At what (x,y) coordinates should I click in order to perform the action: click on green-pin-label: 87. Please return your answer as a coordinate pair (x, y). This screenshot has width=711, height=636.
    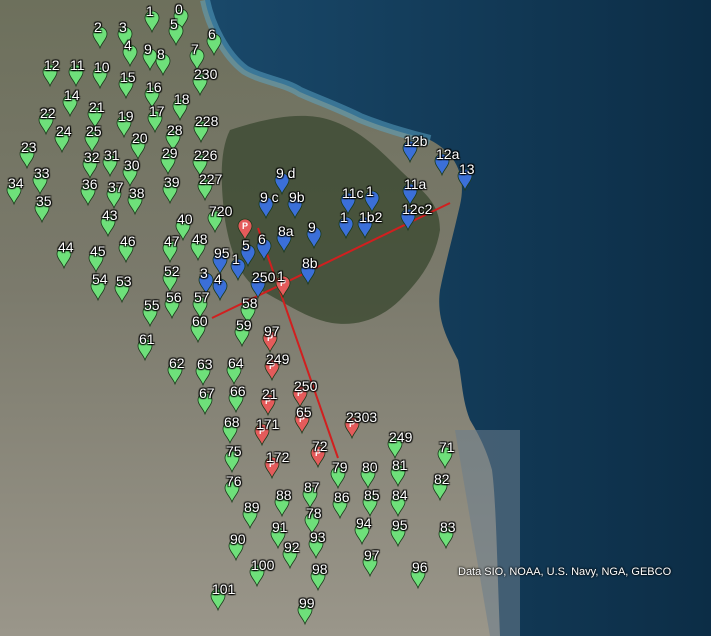
    Looking at the image, I should click on (312, 487).